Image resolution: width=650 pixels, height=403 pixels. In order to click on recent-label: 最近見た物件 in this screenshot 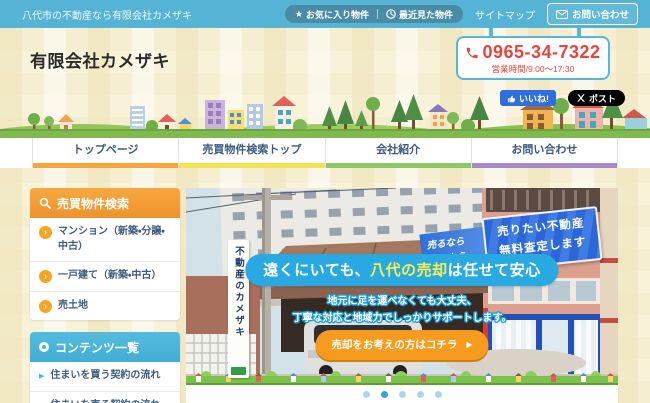, I will do `click(425, 14)`.